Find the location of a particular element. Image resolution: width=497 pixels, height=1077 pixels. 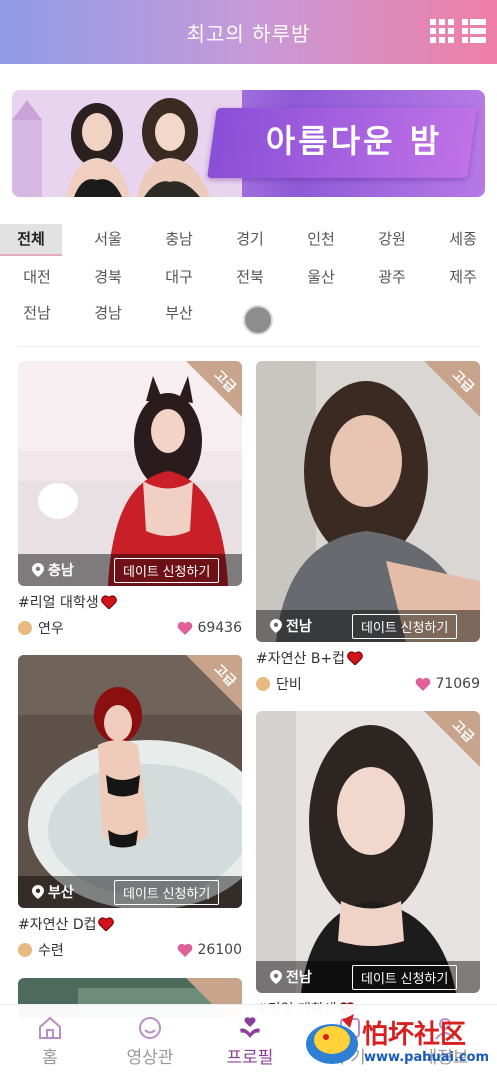

profile-tag: #리얼 대학생 is located at coordinates (58, 603).